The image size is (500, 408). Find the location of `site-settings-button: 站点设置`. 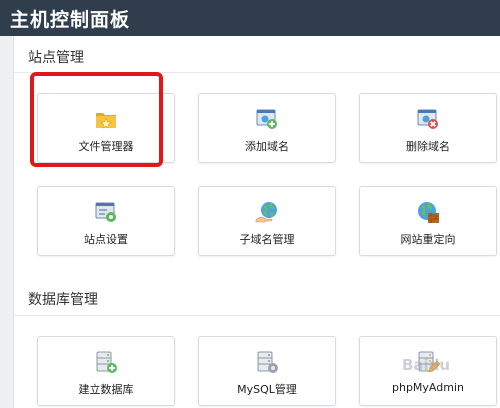

site-settings-button: 站点设置 is located at coordinates (106, 221).